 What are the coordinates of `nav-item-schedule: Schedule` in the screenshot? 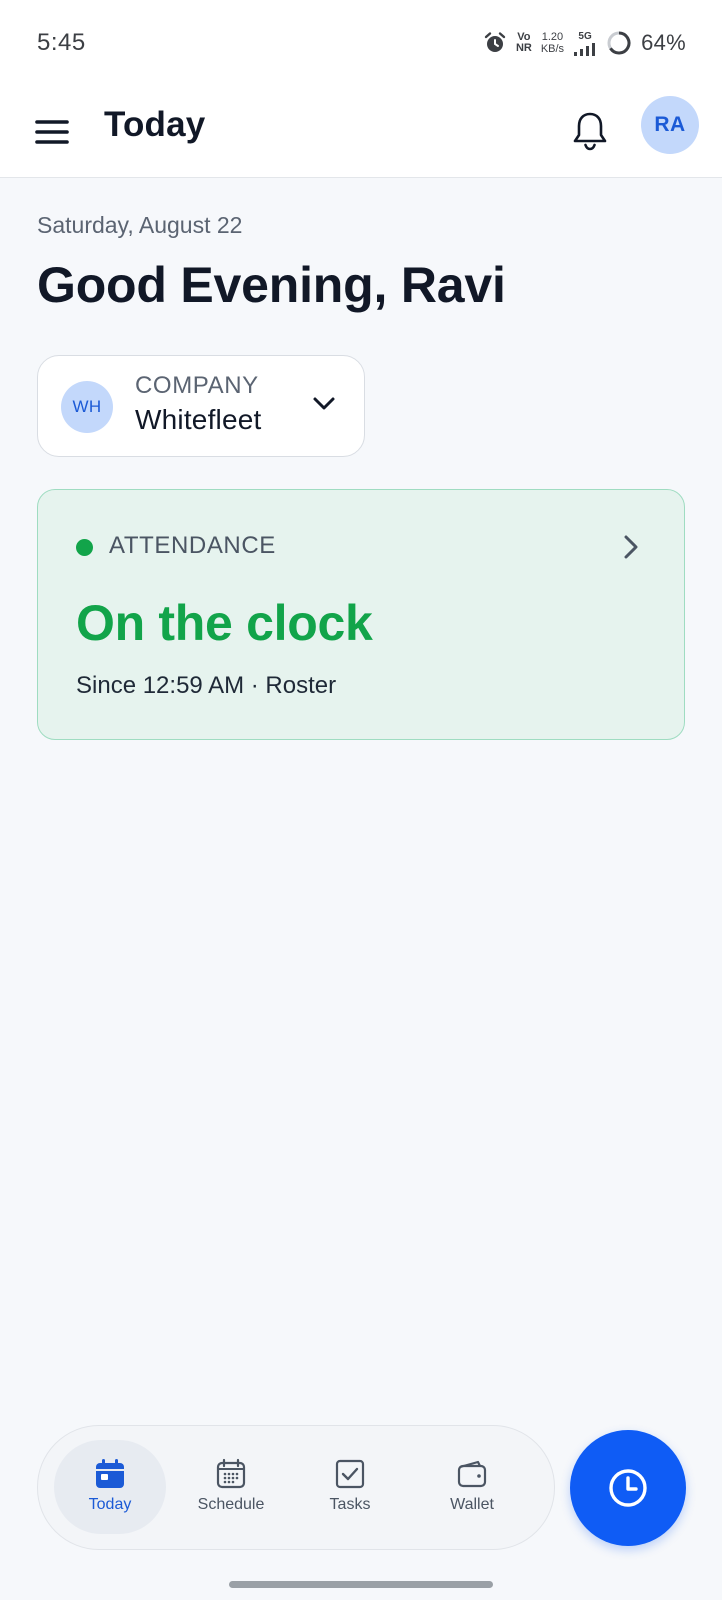 It's located at (231, 1487).